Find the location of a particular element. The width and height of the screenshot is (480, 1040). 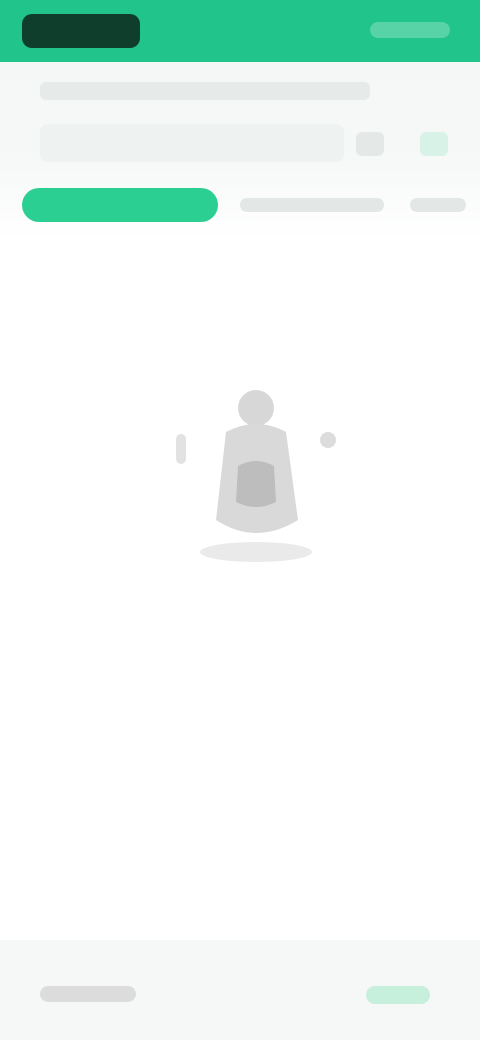

tab-active is located at coordinates (120, 205).